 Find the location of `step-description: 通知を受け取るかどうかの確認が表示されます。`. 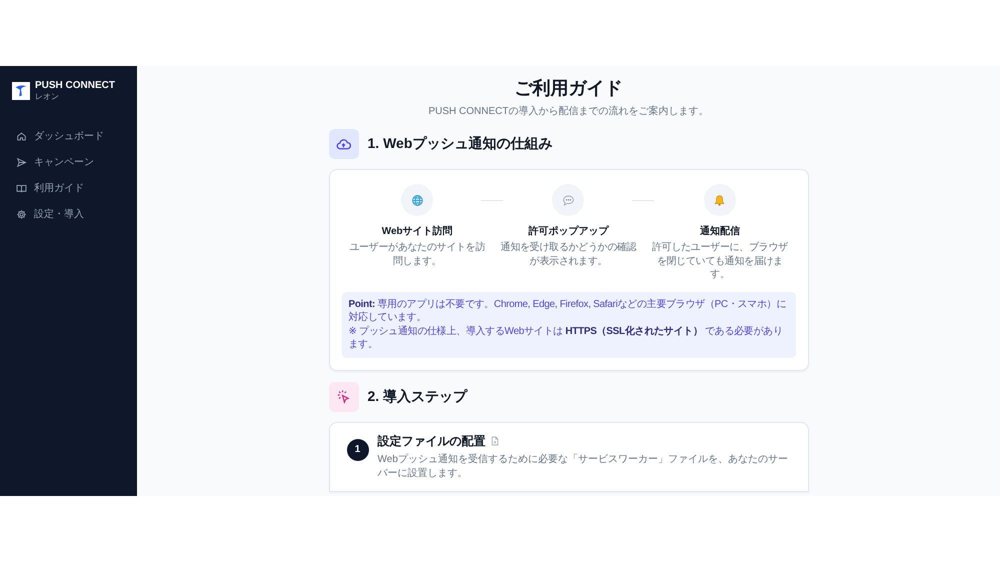

step-description: 通知を受け取るかどうかの確認が表示されます。 is located at coordinates (569, 254).